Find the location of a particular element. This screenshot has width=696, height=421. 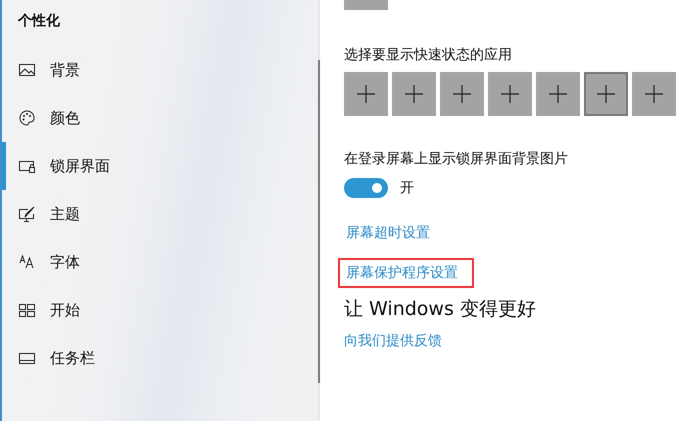

section-heading: 让 Windows 变得更好 is located at coordinates (440, 309).